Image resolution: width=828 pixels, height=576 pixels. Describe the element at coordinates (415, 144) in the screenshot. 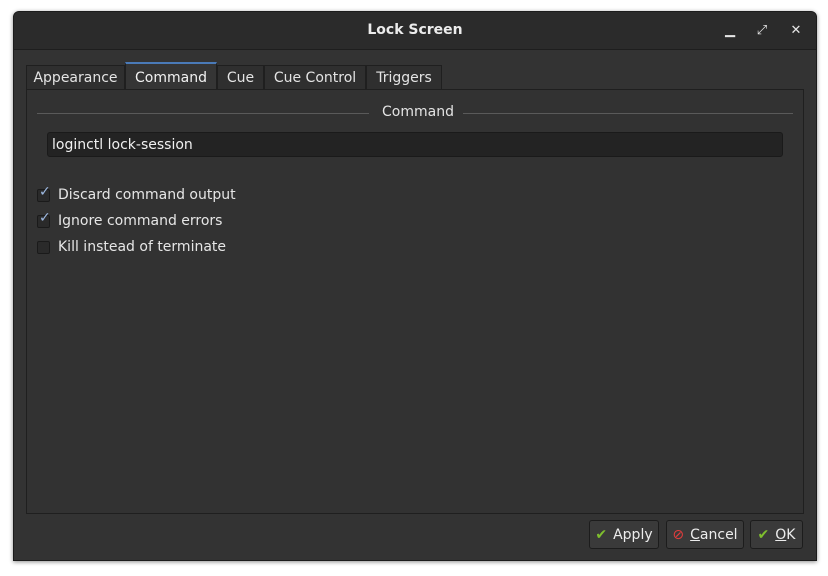

I see `command-input` at that location.